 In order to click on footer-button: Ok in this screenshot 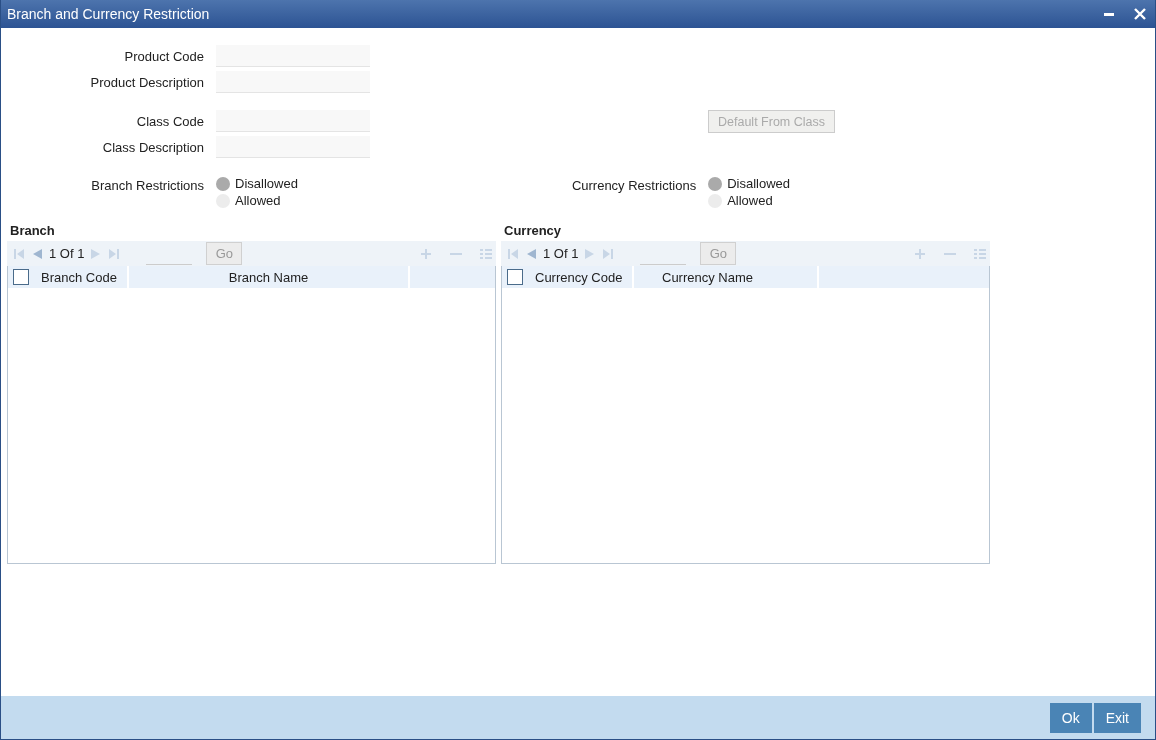, I will do `click(1070, 717)`.